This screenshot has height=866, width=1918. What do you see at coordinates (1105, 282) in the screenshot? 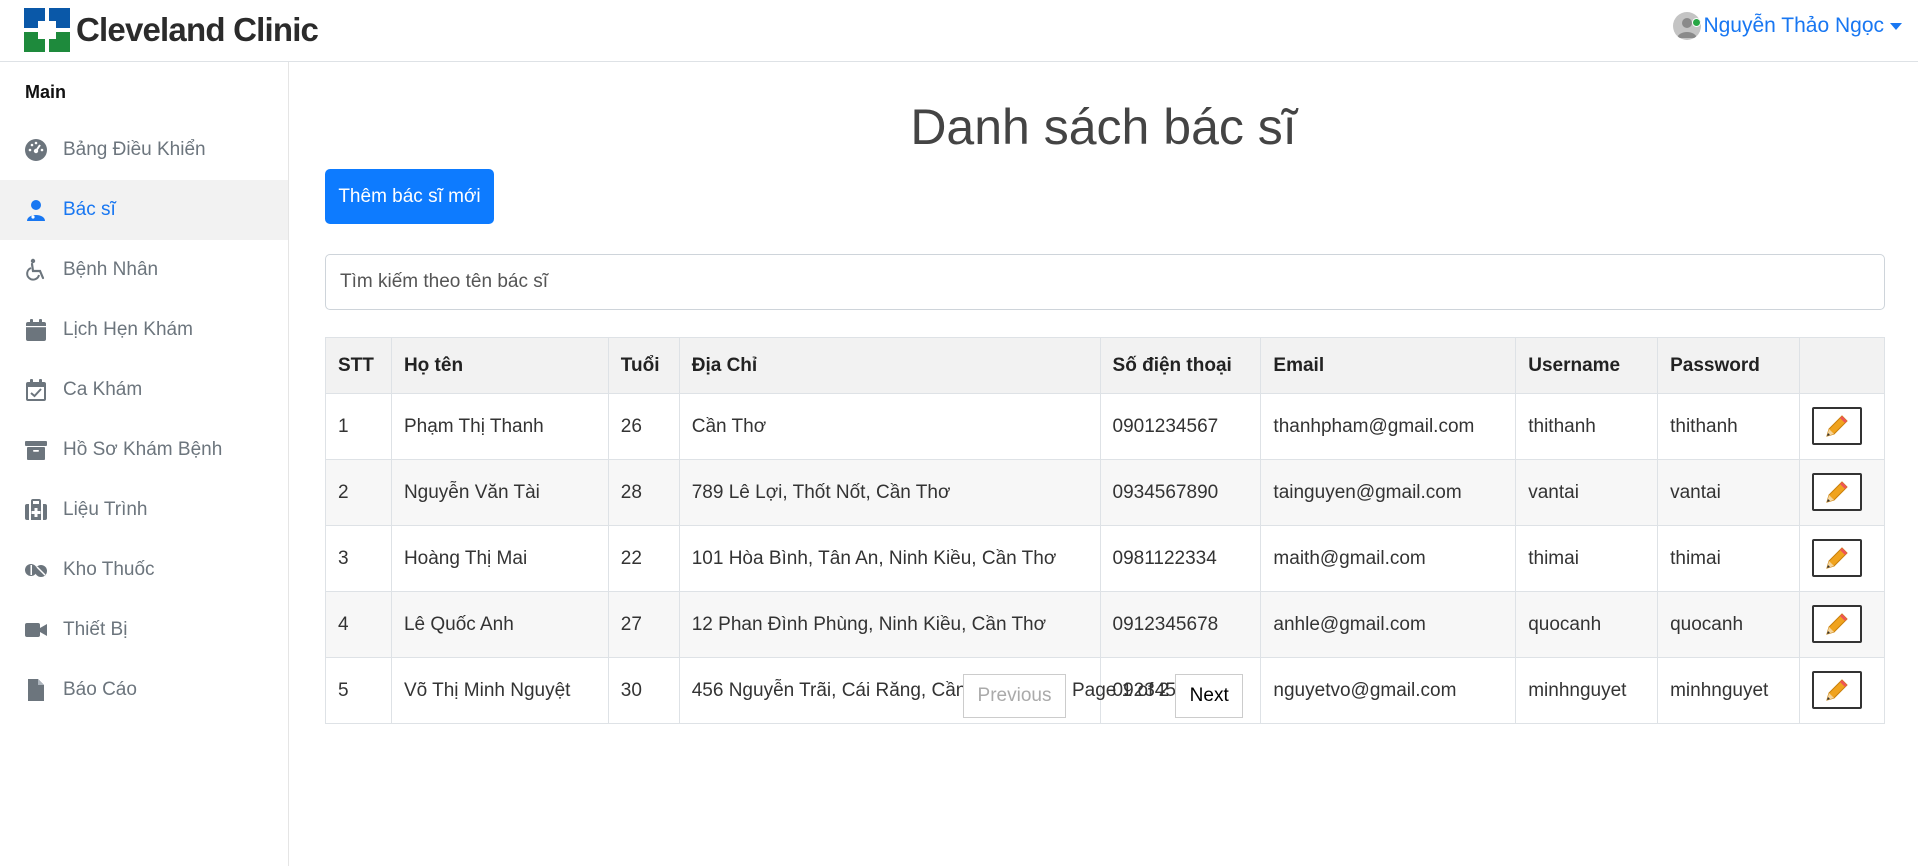
I see `search-input` at bounding box center [1105, 282].